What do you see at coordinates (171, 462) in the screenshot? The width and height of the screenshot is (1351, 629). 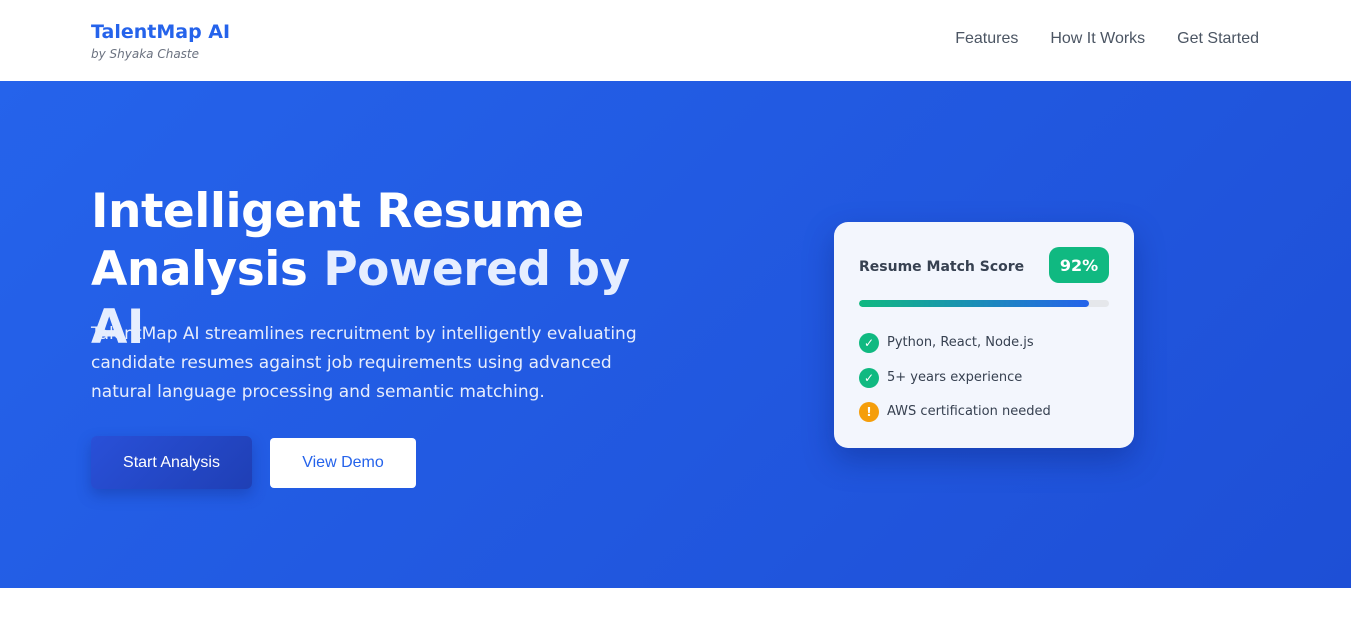 I see `start-analysis-button: Start Analysis` at bounding box center [171, 462].